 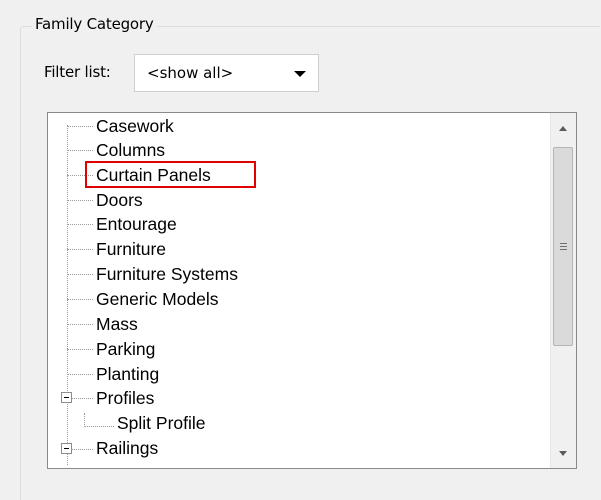 I want to click on tree-item-furniture-systems: Furniture Systems, so click(x=167, y=274).